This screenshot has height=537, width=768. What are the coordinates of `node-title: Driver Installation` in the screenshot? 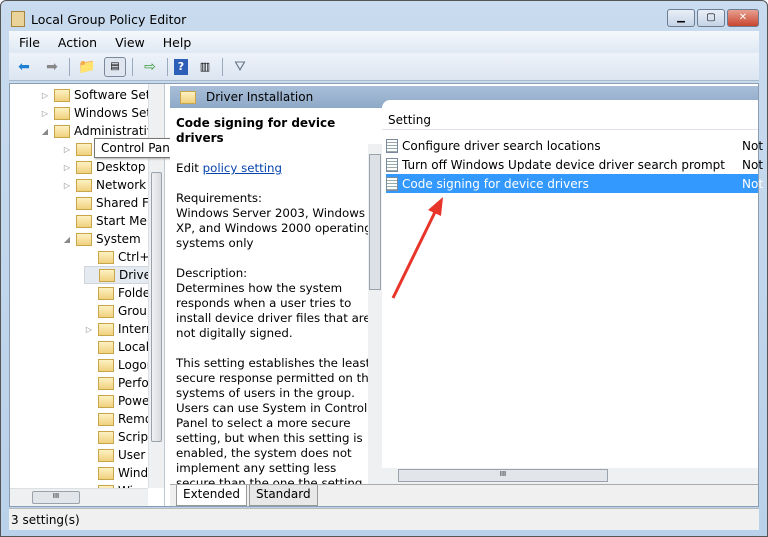 It's located at (260, 97).